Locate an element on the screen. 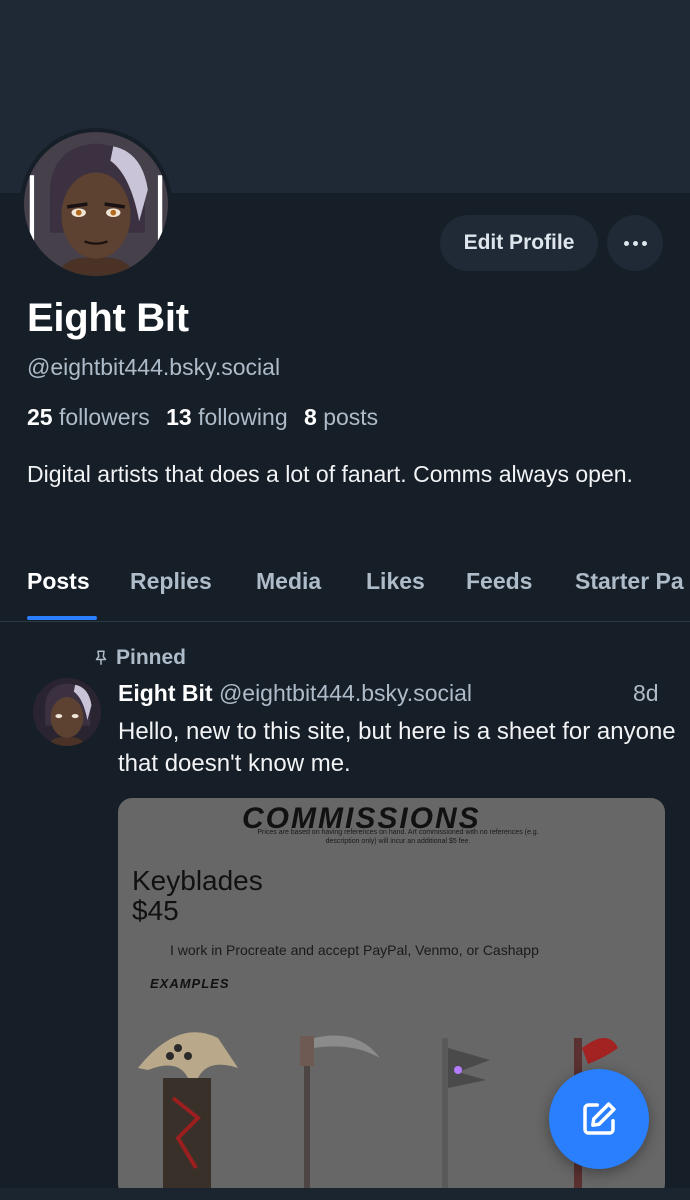 This screenshot has height=1200, width=690. more-horizontal-icon is located at coordinates (626, 243).